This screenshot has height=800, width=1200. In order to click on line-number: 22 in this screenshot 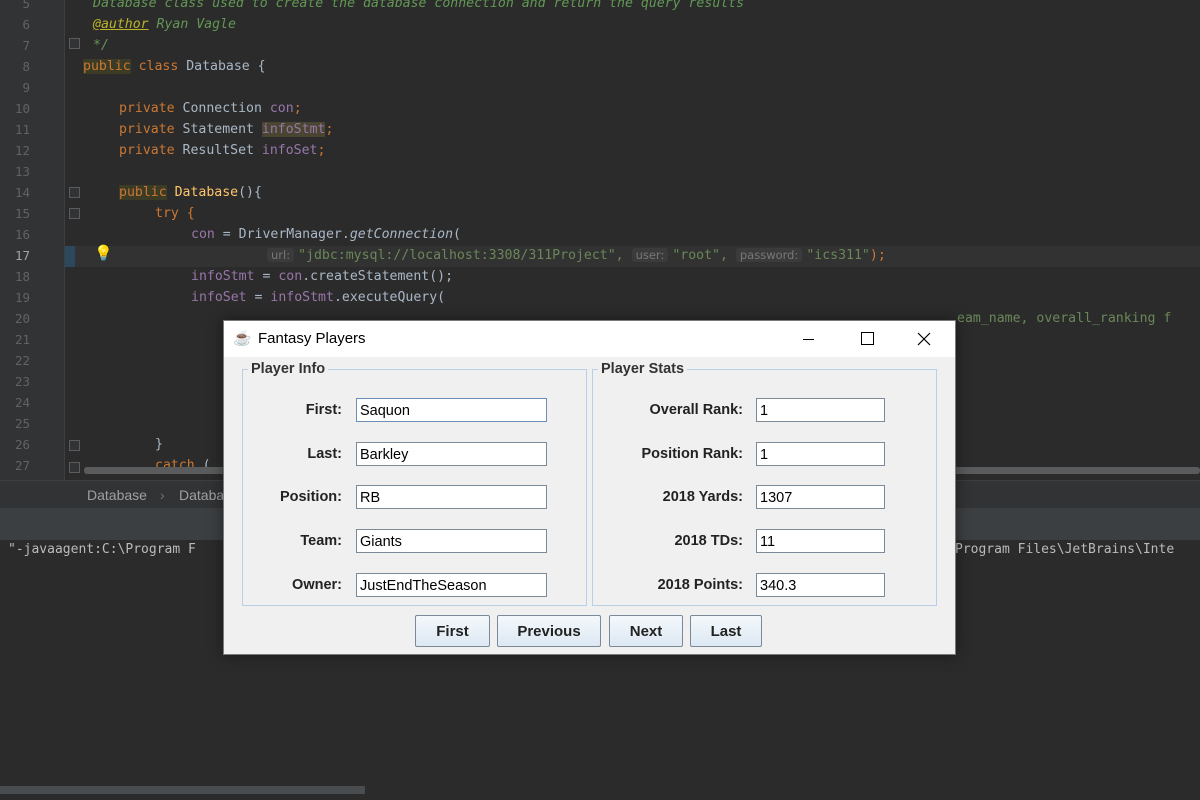, I will do `click(22, 360)`.